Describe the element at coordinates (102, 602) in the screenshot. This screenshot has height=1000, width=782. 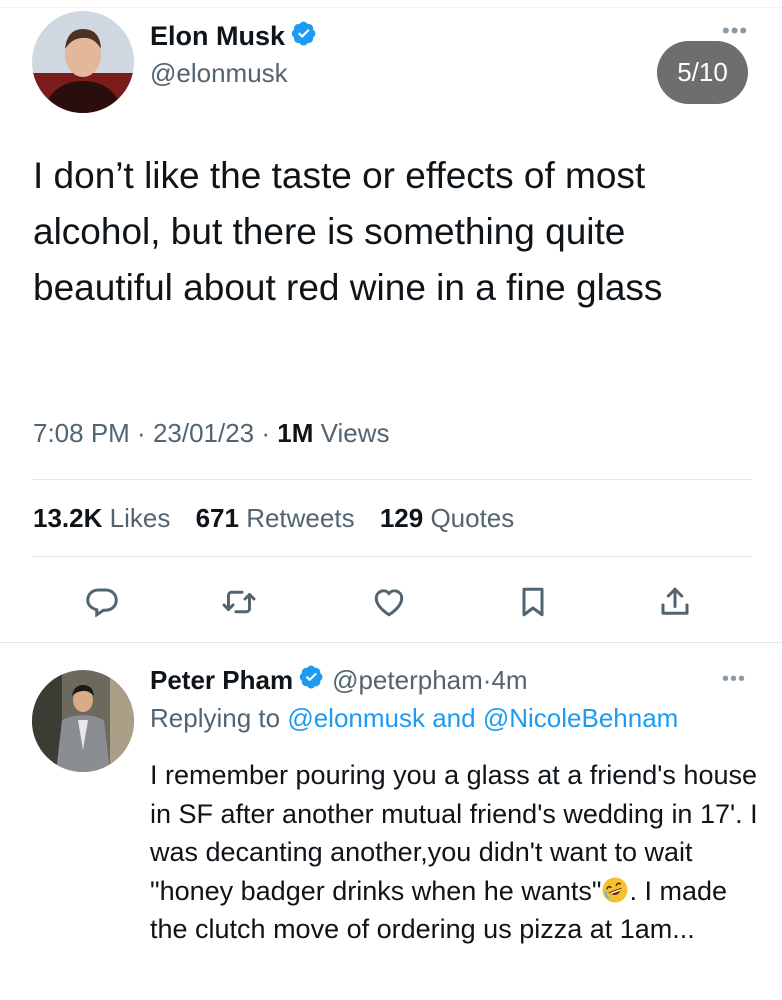
I see `reply-icon` at that location.